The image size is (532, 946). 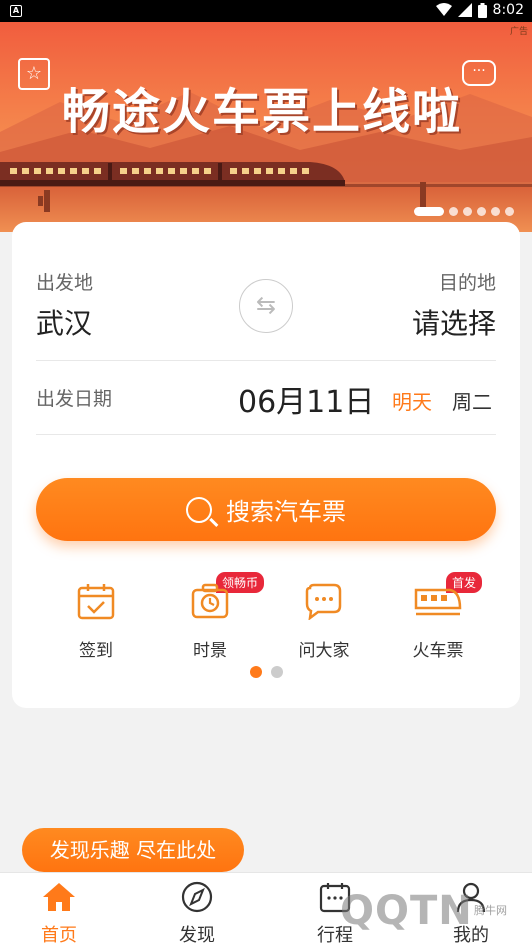 I want to click on signal-icon, so click(x=464, y=10).